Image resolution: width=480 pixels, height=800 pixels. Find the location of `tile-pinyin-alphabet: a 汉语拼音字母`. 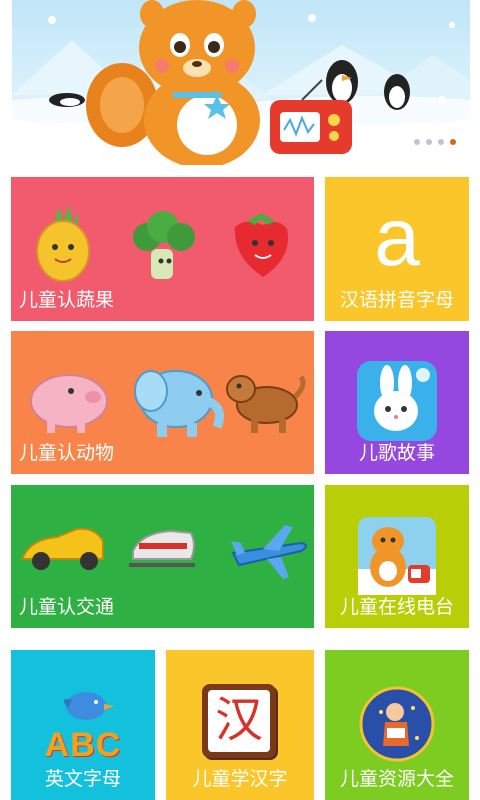

tile-pinyin-alphabet: a 汉语拼音字母 is located at coordinates (397, 249).